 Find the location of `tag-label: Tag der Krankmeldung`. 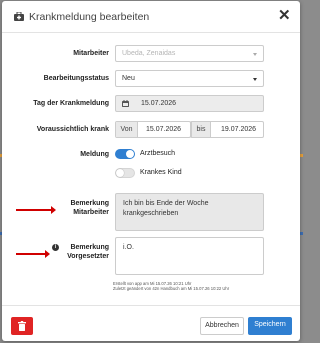

tag-label: Tag der Krankmeldung is located at coordinates (71, 103).